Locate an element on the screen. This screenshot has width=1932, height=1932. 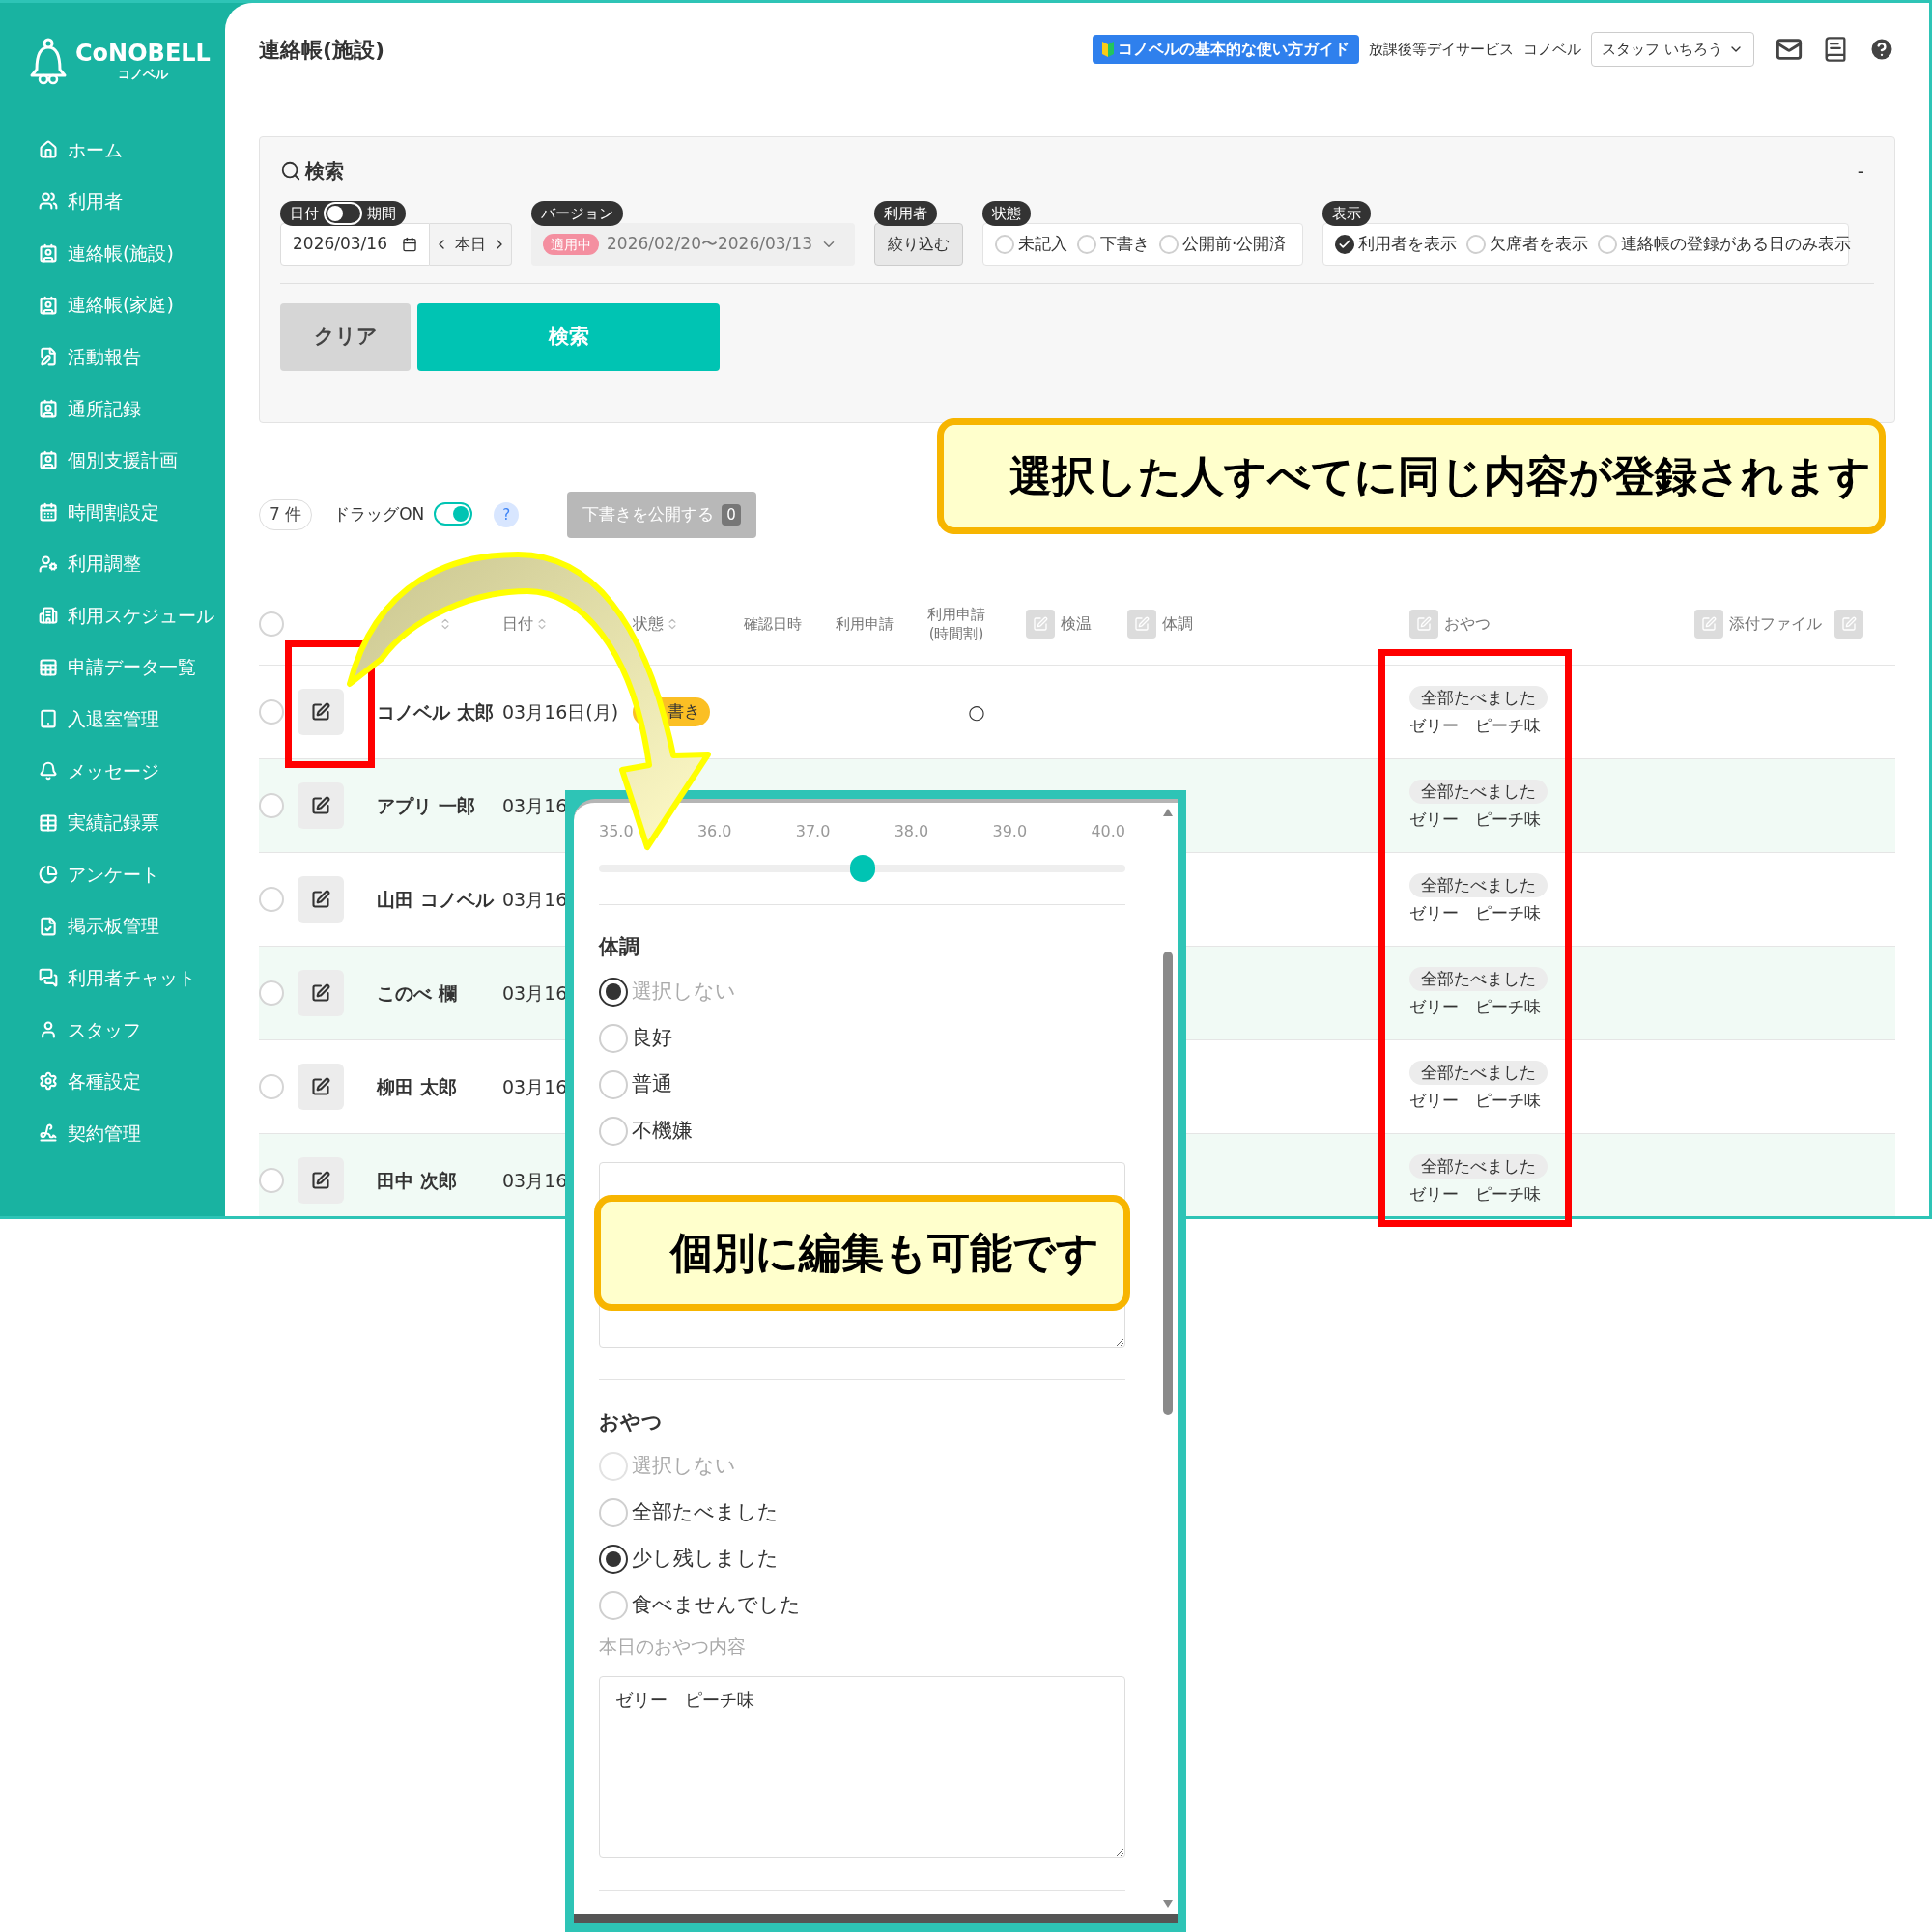
sidebar-item: 各種設定 is located at coordinates (112, 1081).